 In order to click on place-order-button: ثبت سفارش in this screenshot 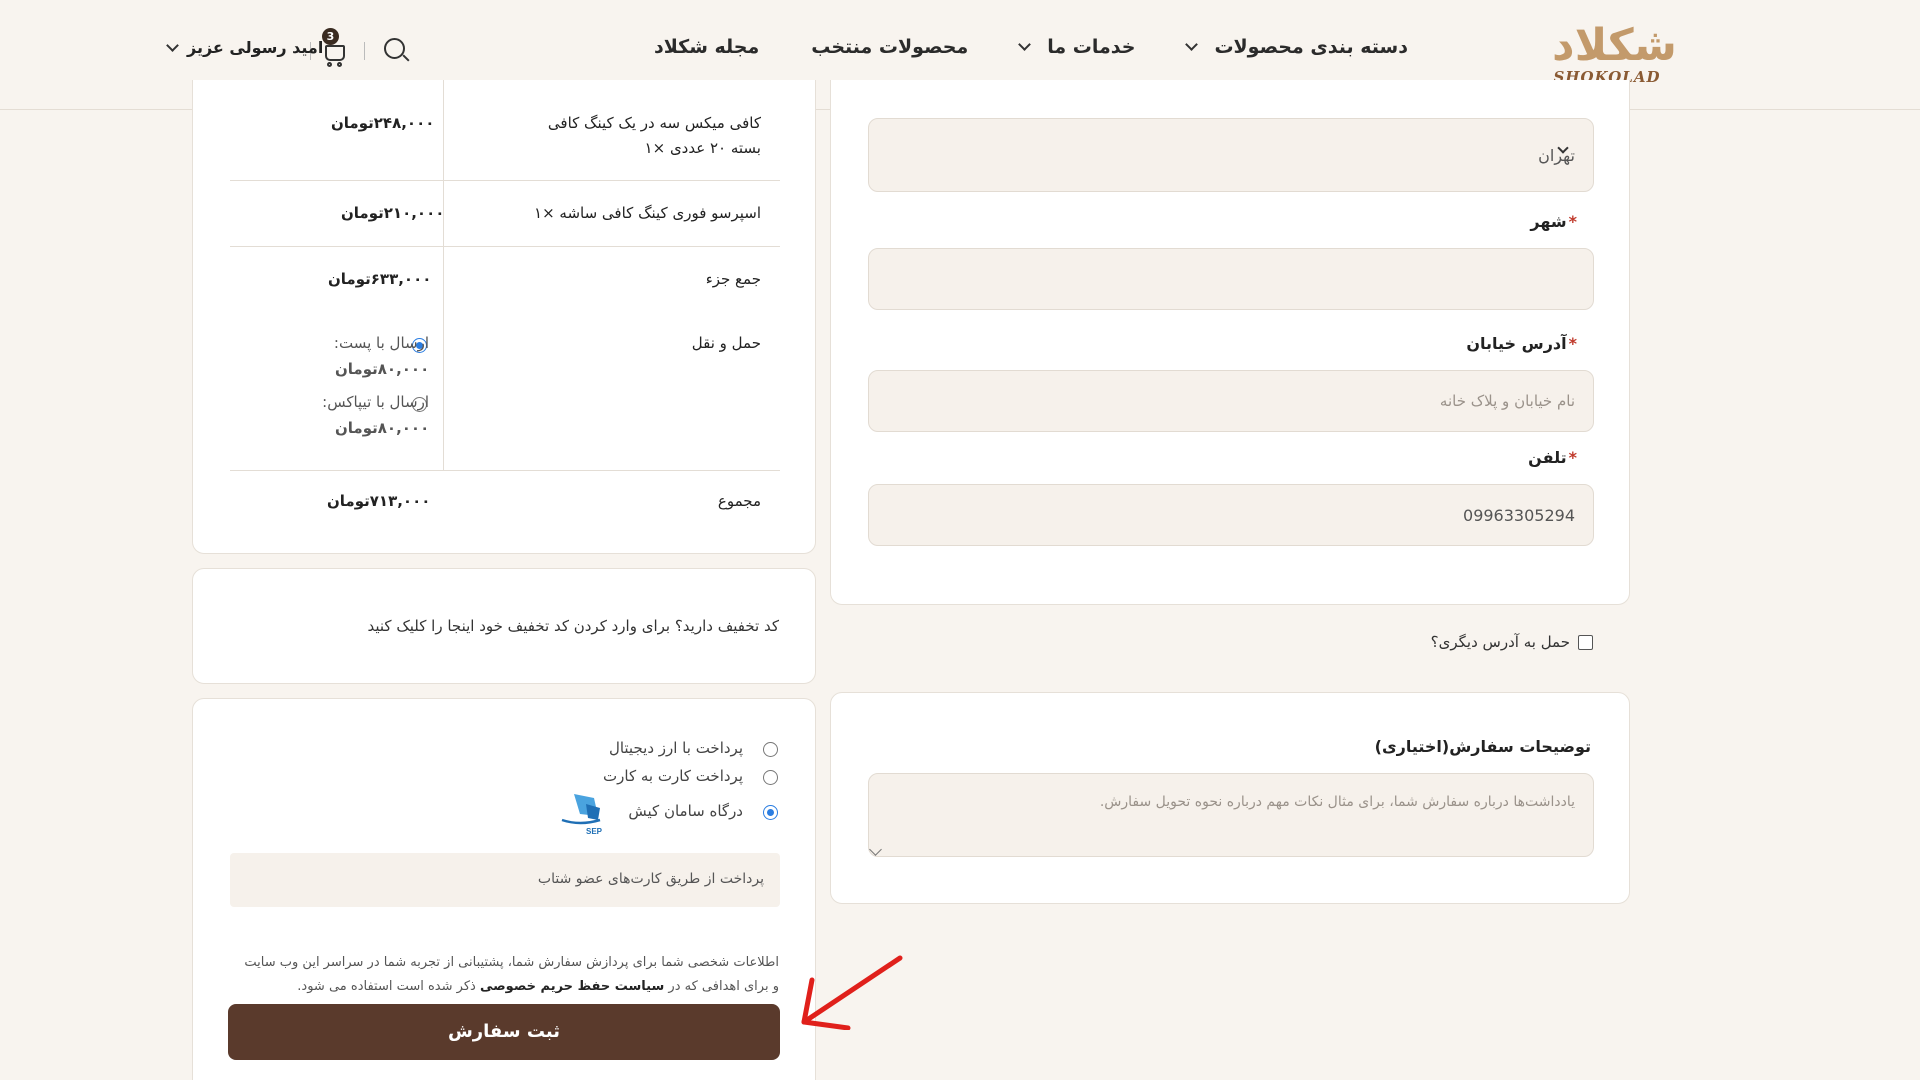, I will do `click(504, 1032)`.